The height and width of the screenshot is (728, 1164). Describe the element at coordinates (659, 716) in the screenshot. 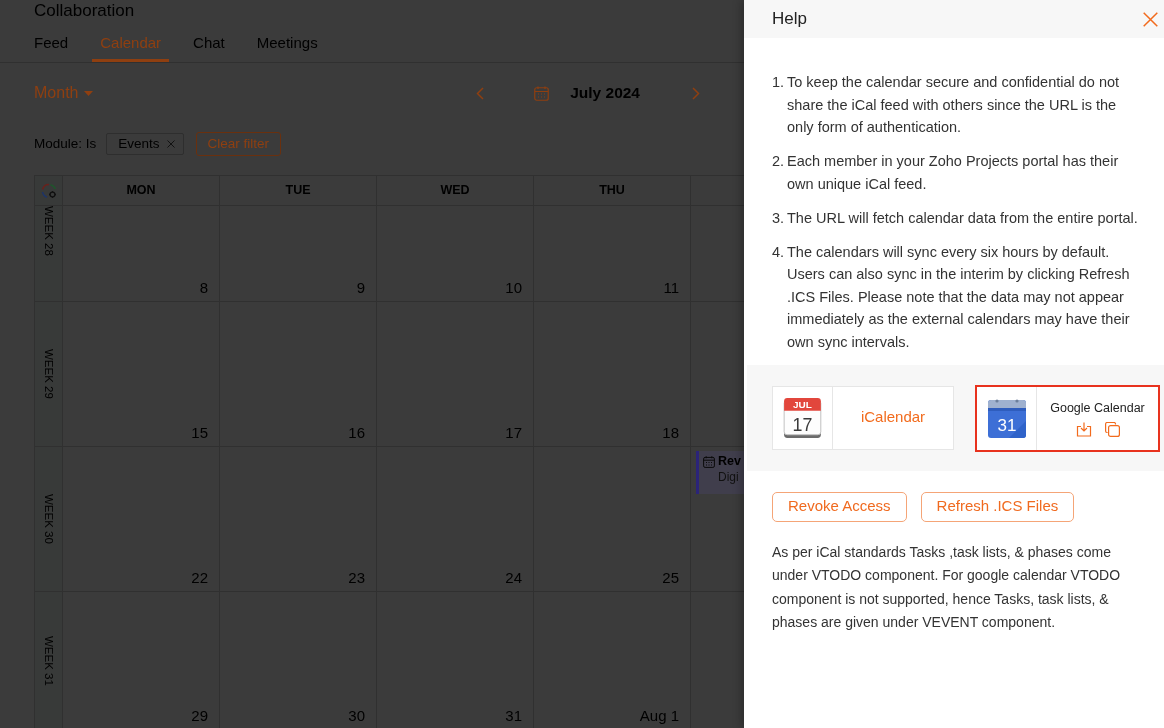

I see `day-number: Aug 1` at that location.